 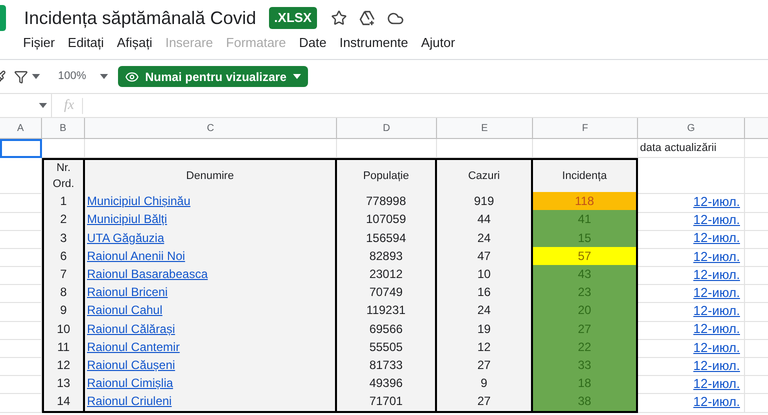 I want to click on filter-icon, so click(x=21, y=77).